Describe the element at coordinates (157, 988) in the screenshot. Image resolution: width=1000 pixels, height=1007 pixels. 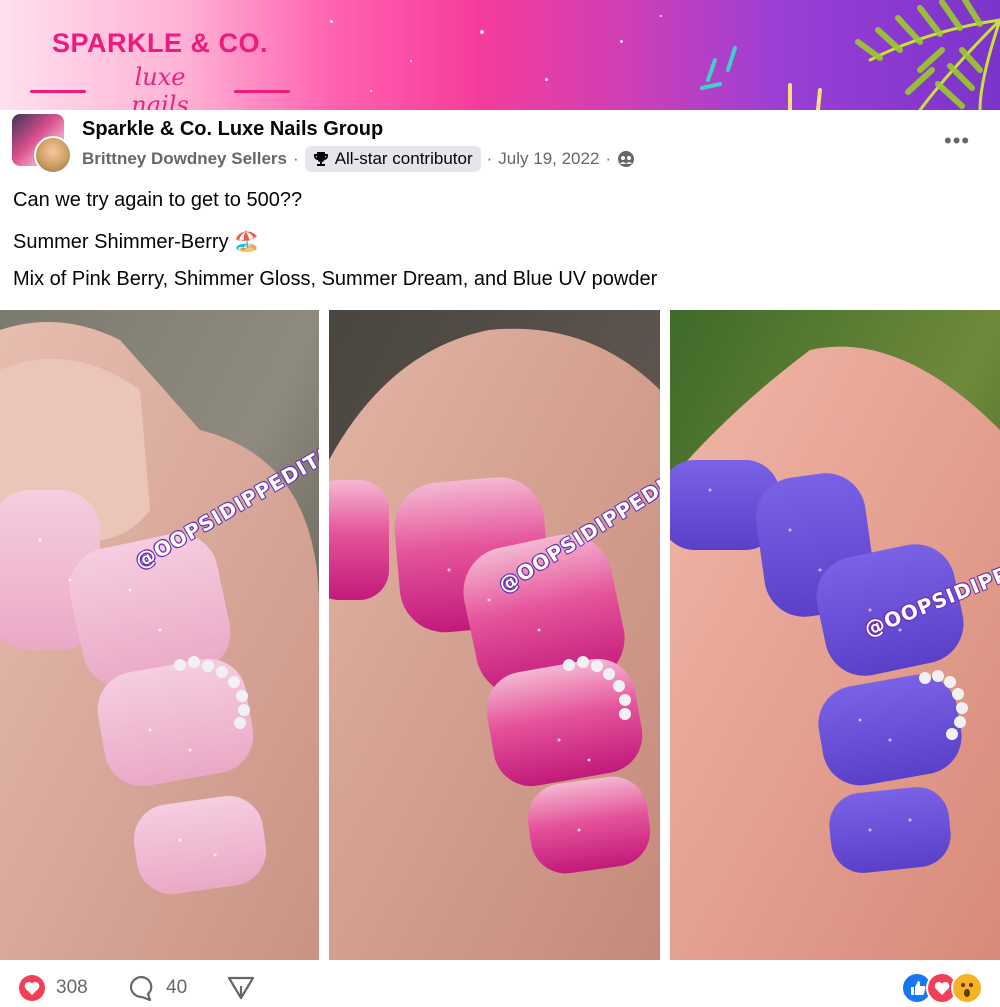
I see `comments-summary: 40` at that location.